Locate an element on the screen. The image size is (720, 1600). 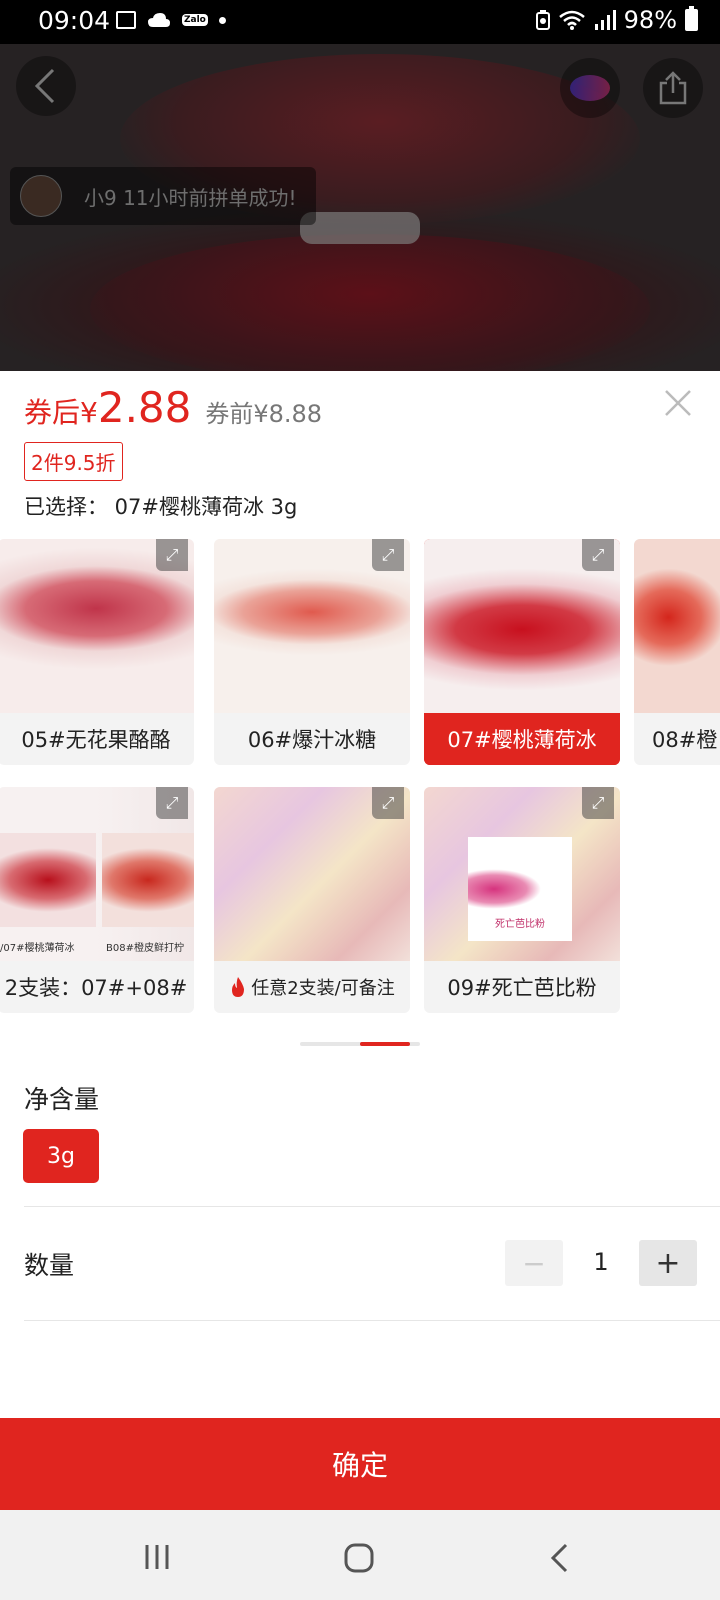
quantity-decrease-button: − is located at coordinates (534, 1263).